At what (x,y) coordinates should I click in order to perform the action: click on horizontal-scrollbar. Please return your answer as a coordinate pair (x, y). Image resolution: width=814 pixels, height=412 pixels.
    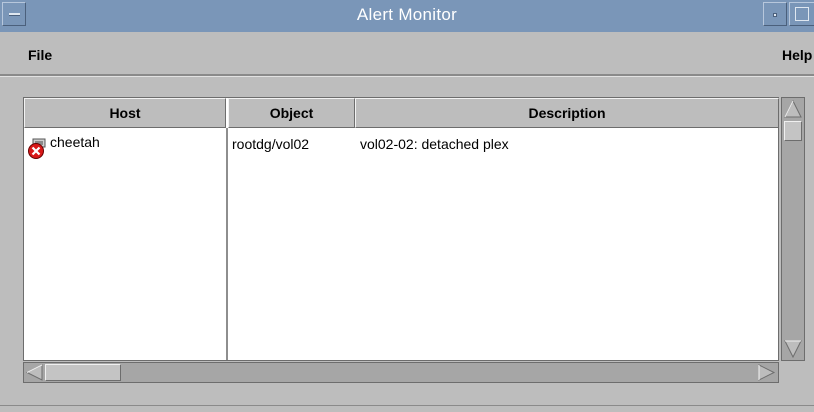
    Looking at the image, I should click on (401, 372).